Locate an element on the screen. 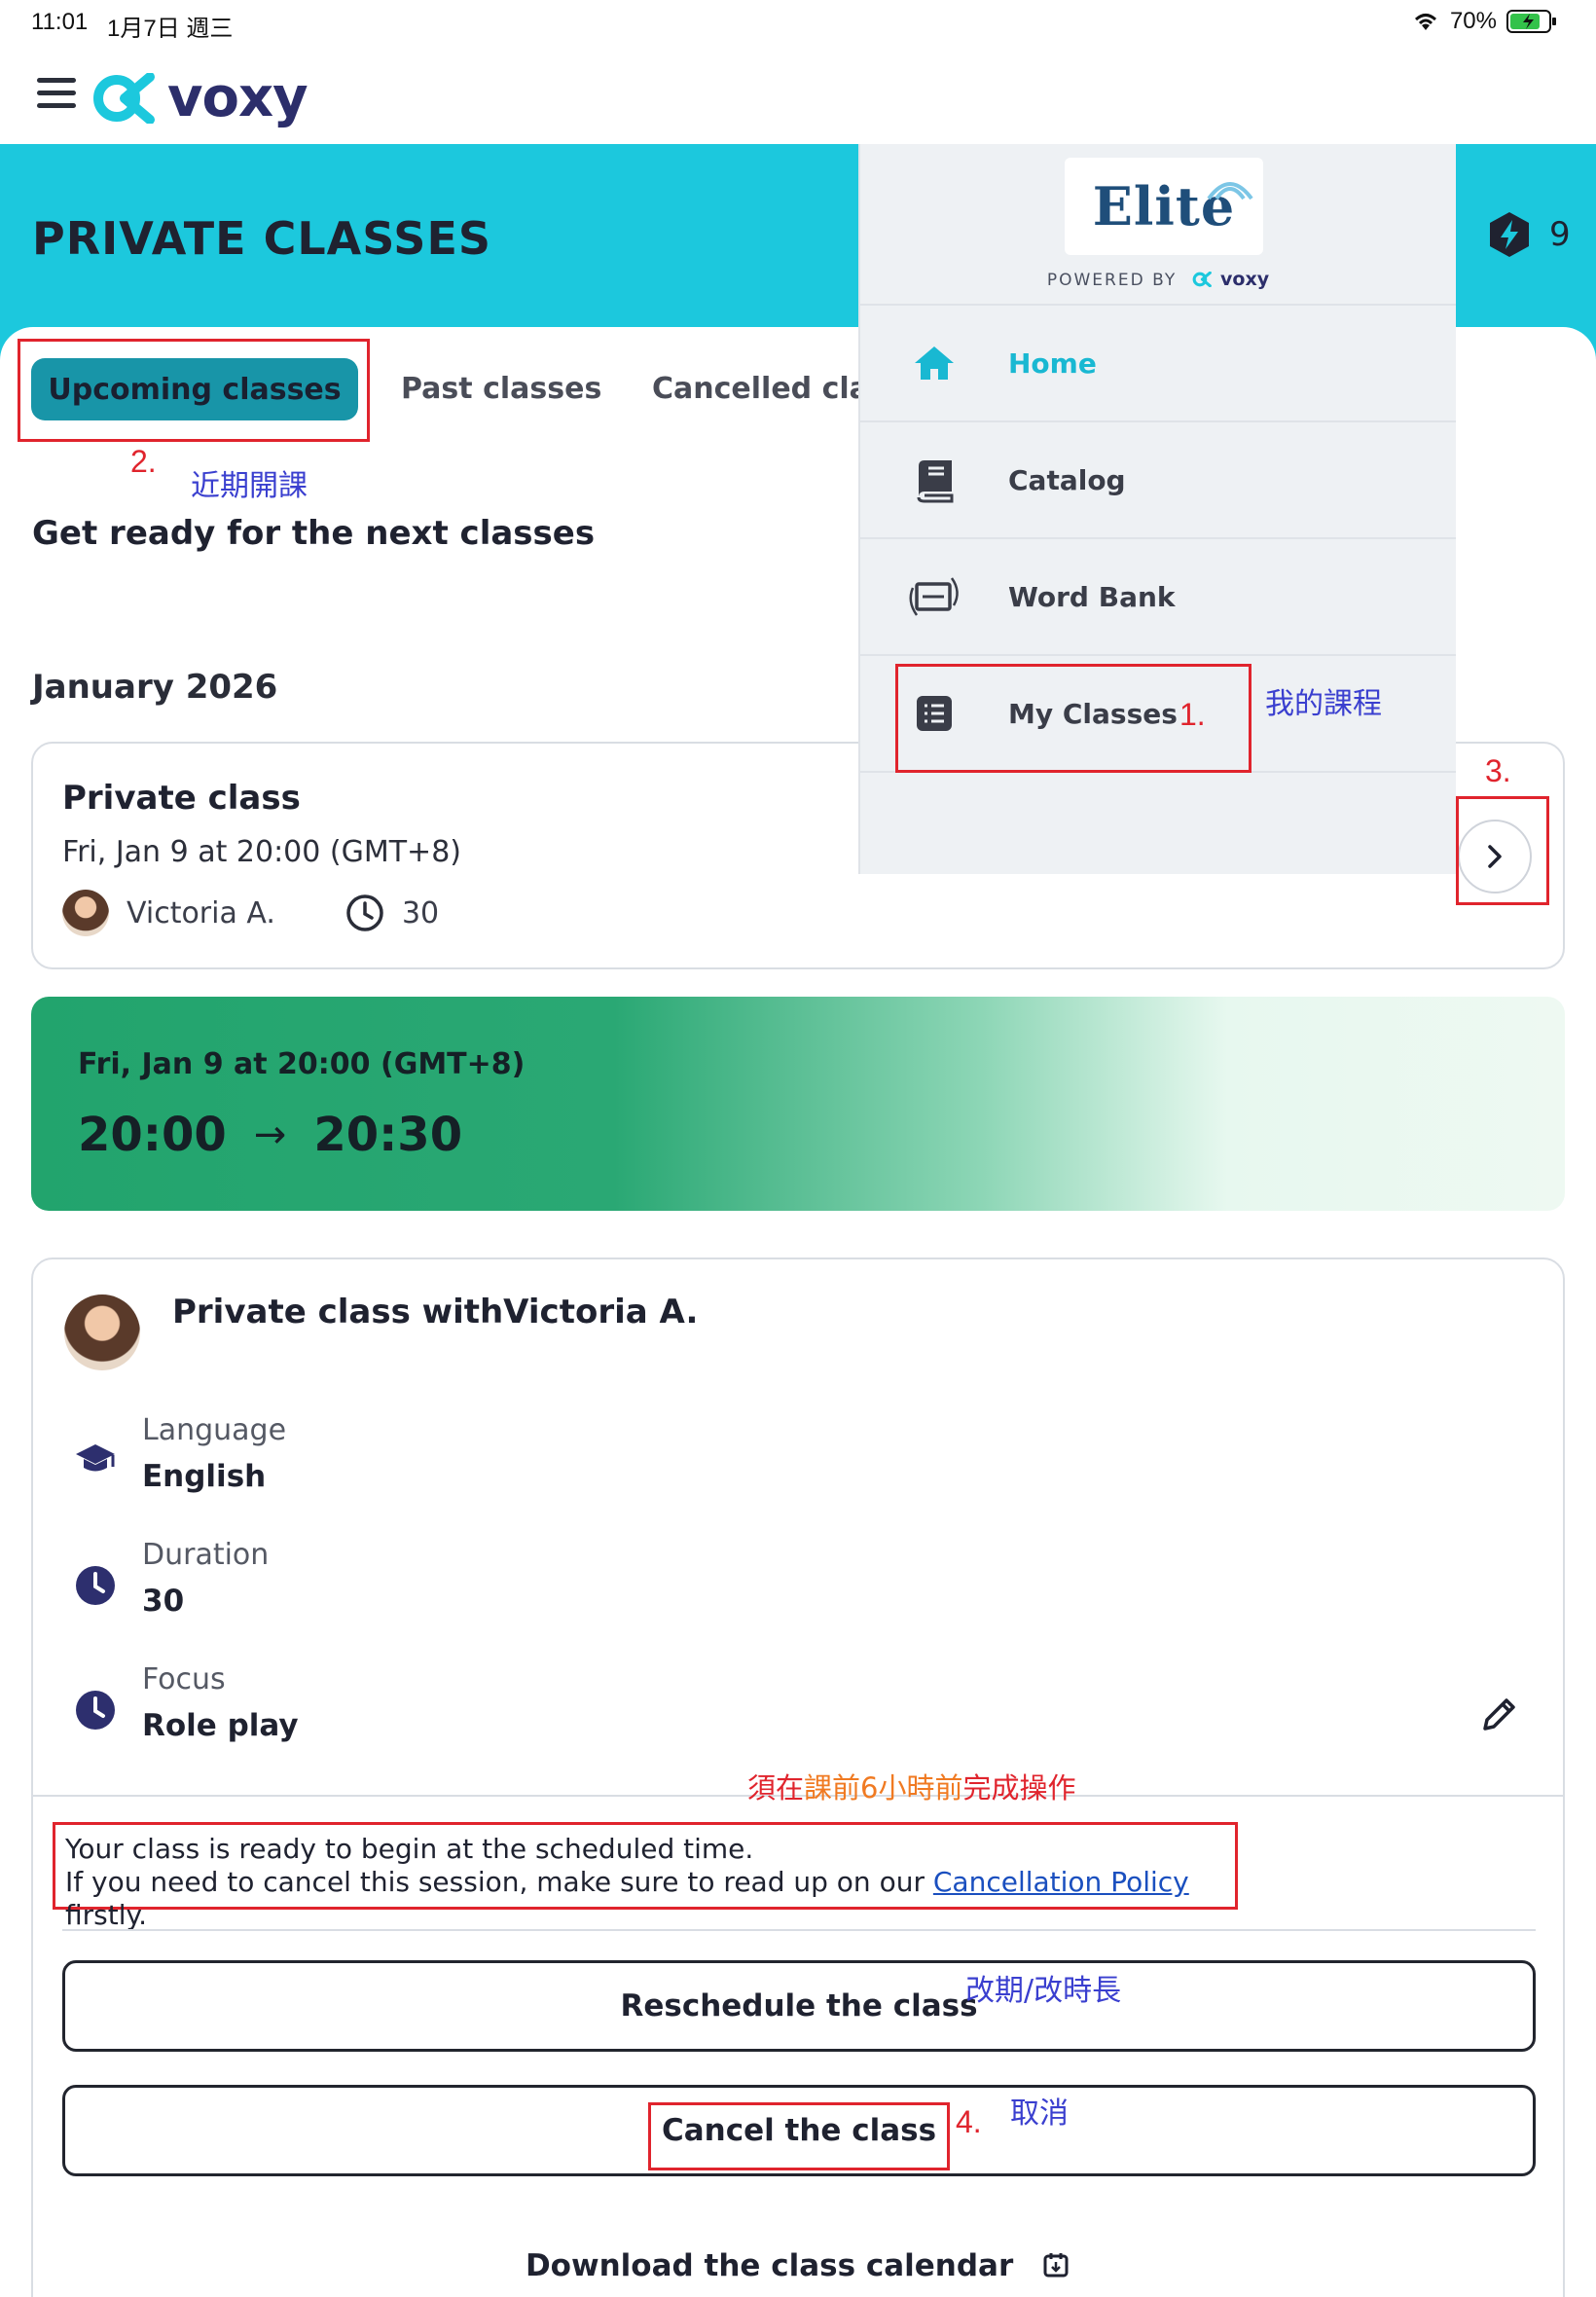 The width and height of the screenshot is (1596, 2297). download-calendar-link: Download the class calendar is located at coordinates (798, 2265).